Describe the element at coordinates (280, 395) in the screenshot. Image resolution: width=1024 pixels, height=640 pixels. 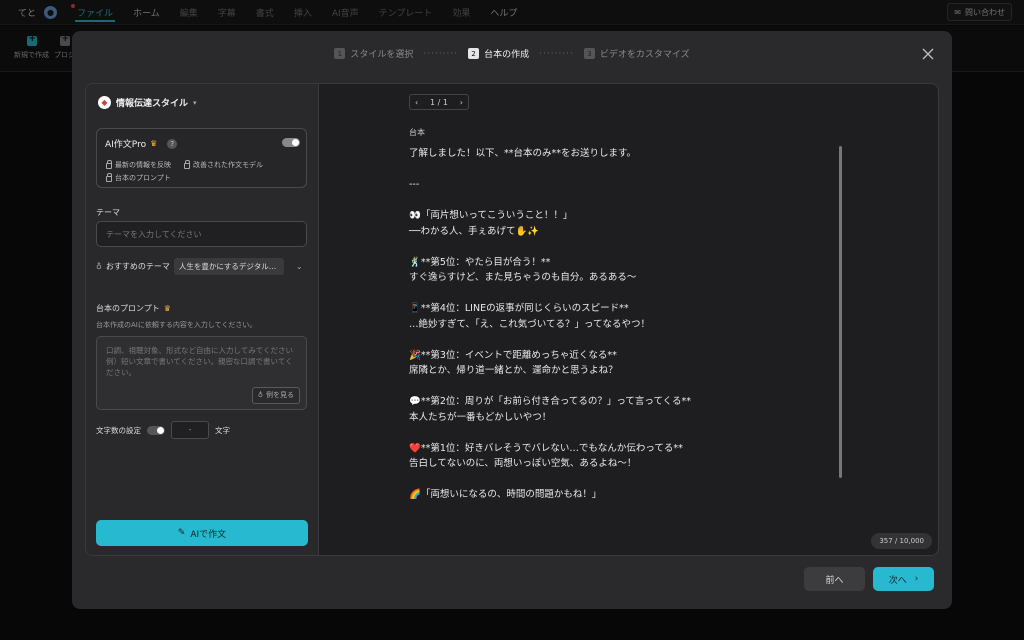
I see `example-label: 例を見る` at that location.